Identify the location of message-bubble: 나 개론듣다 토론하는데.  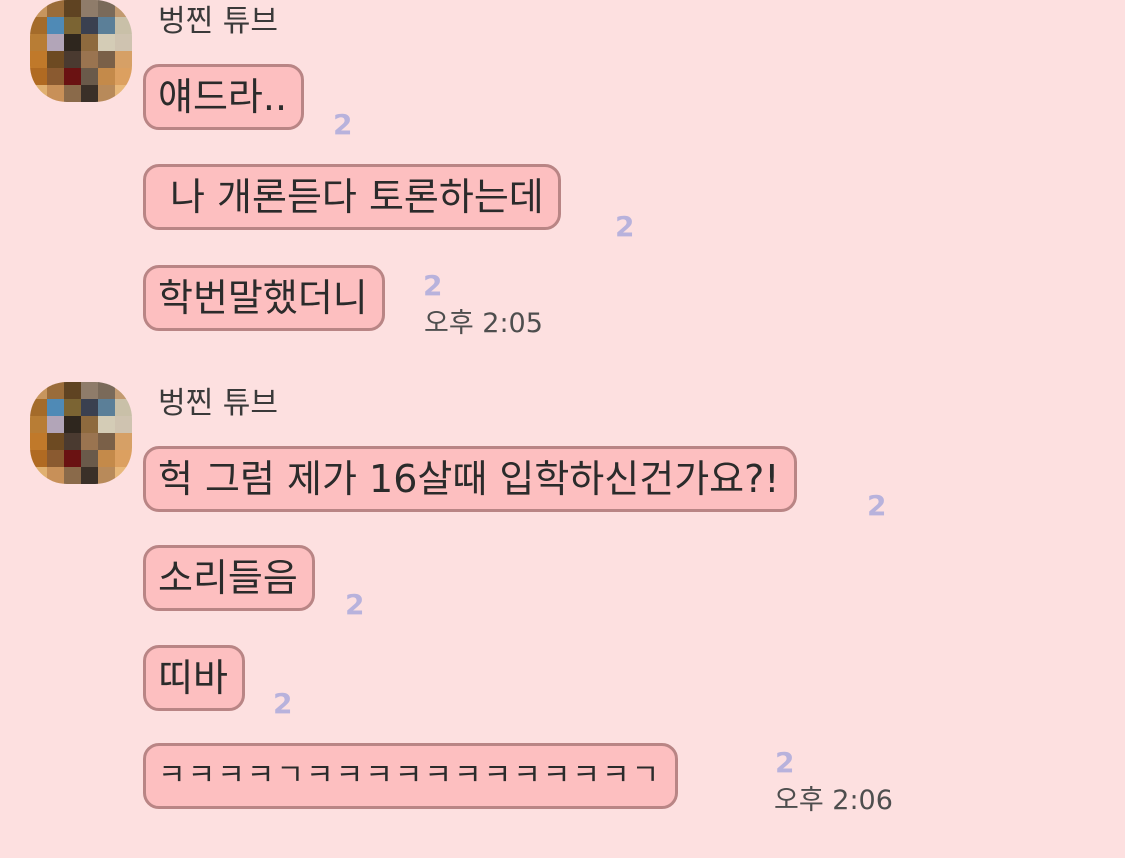
(352, 197).